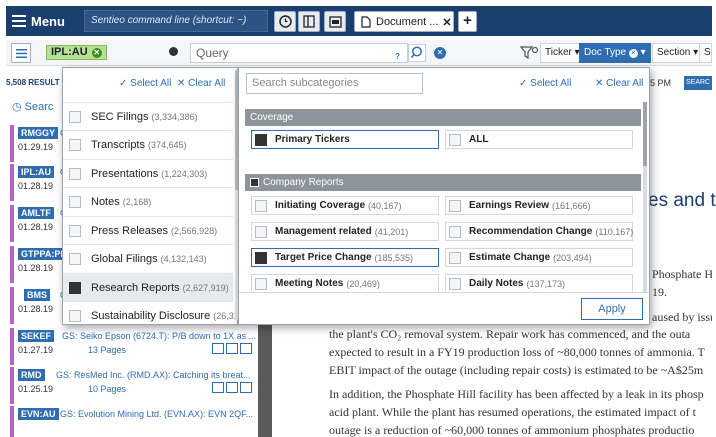 This screenshot has width=716, height=437. I want to click on subcategory-clear-all: ✕ Clear All, so click(619, 83).